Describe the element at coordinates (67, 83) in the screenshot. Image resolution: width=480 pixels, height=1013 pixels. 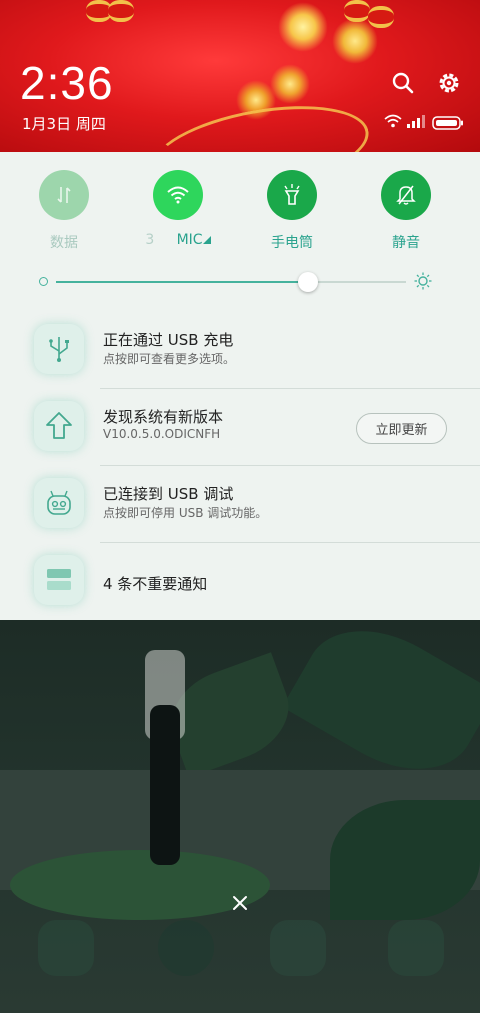
I see `clock: 2:36` at that location.